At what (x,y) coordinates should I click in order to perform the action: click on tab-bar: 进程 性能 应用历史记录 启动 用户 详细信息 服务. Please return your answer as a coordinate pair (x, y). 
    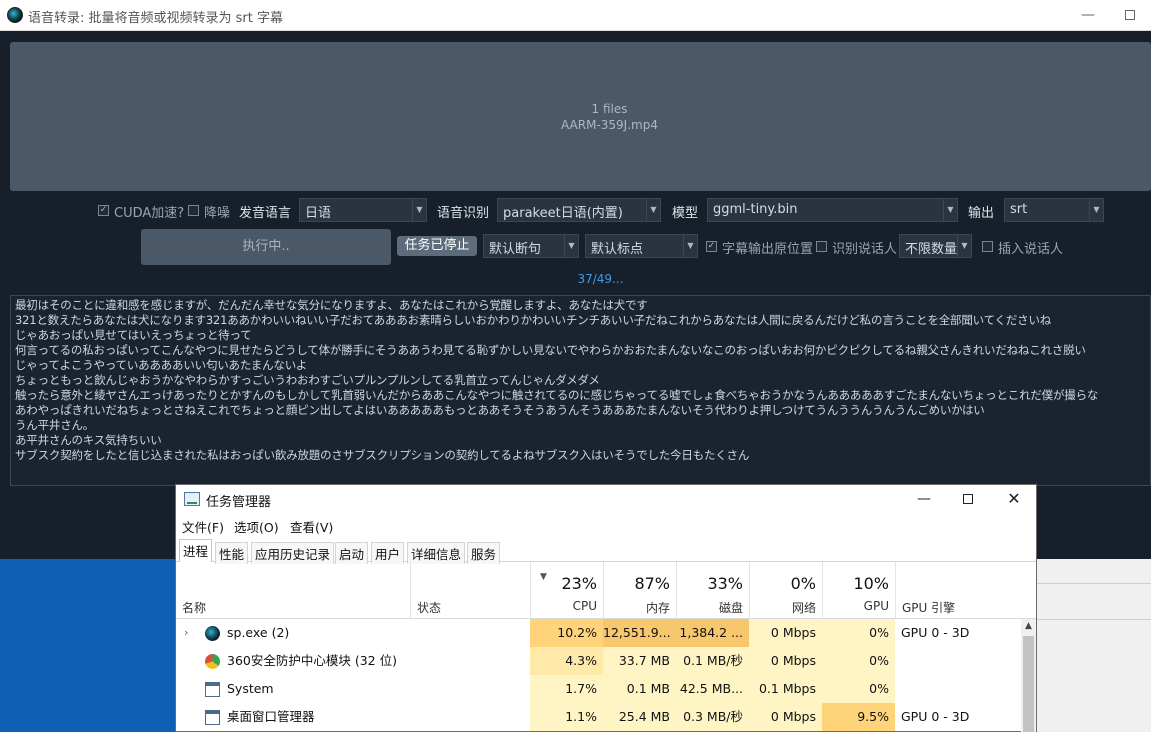
    Looking at the image, I should click on (606, 551).